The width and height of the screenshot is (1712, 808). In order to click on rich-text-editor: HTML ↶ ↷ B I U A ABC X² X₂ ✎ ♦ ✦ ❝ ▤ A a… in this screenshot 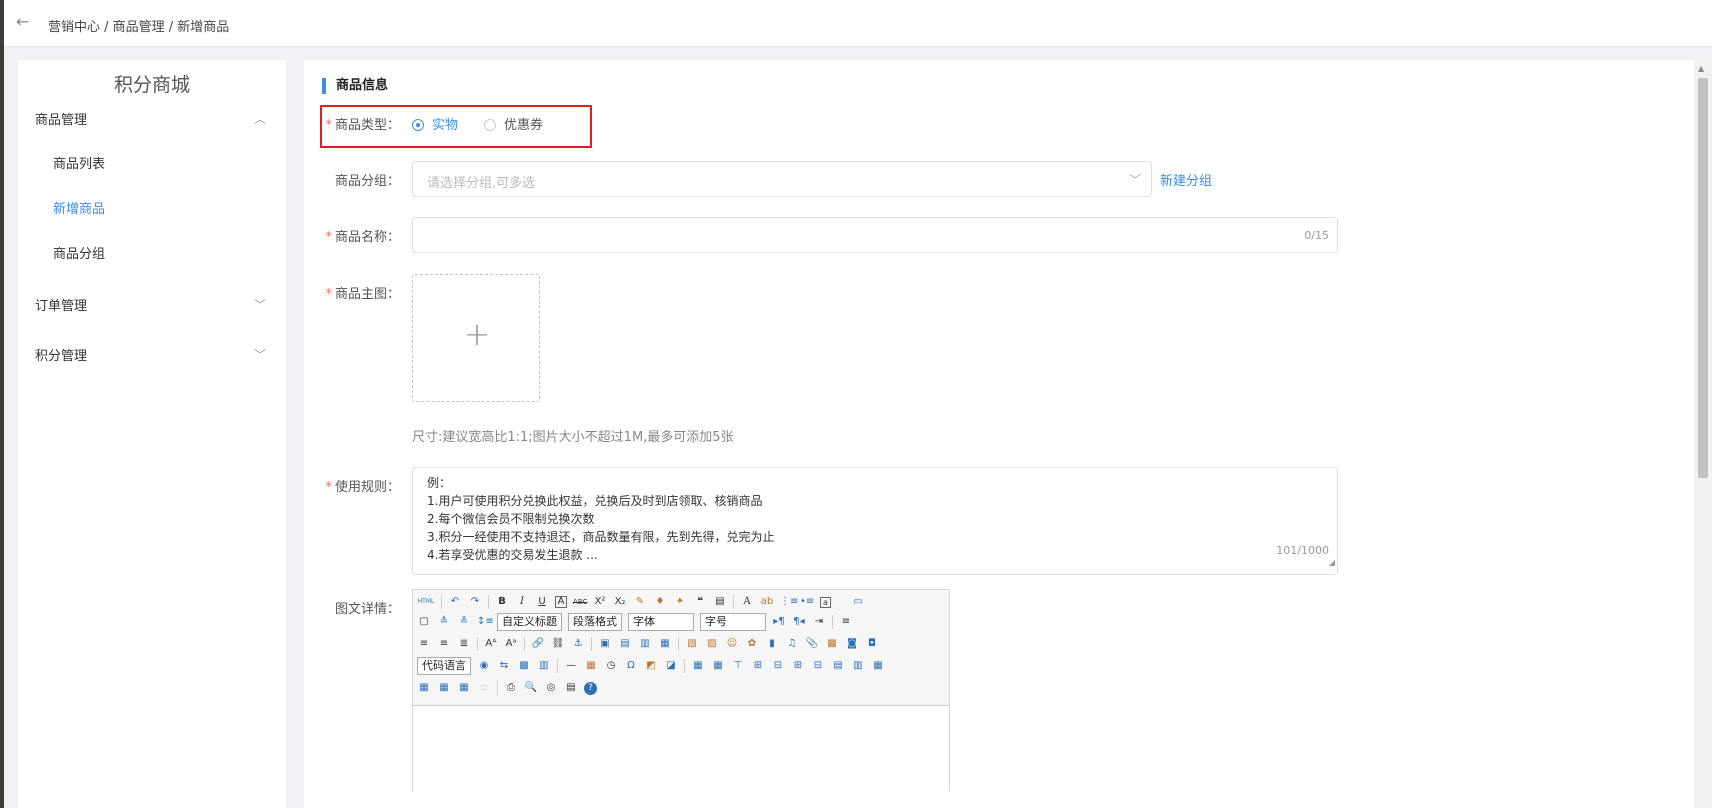, I will do `click(681, 690)`.